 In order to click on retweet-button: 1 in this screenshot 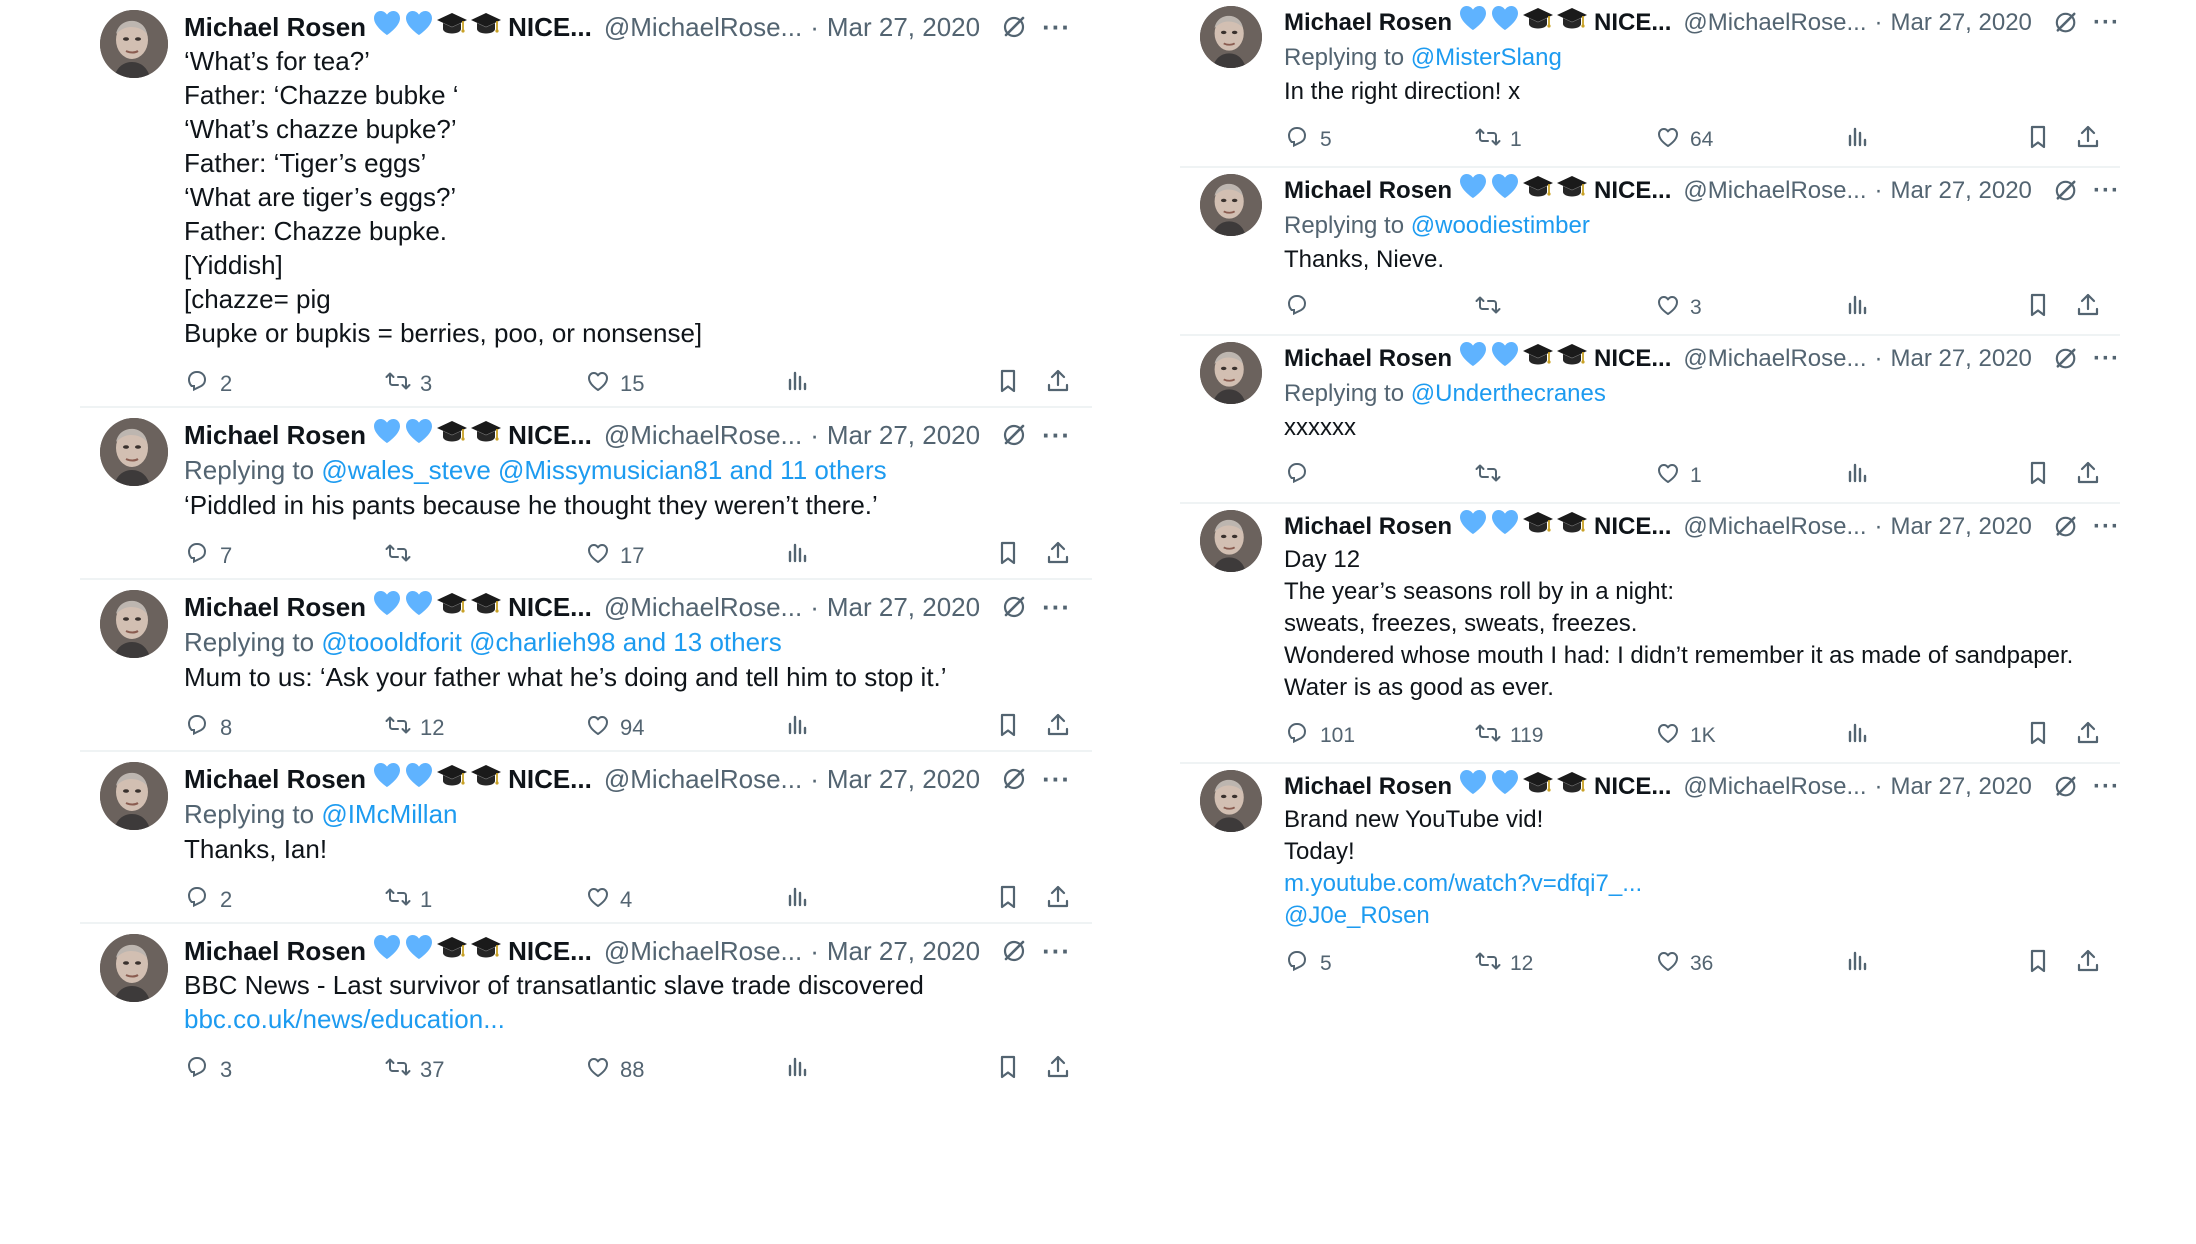, I will do `click(408, 900)`.